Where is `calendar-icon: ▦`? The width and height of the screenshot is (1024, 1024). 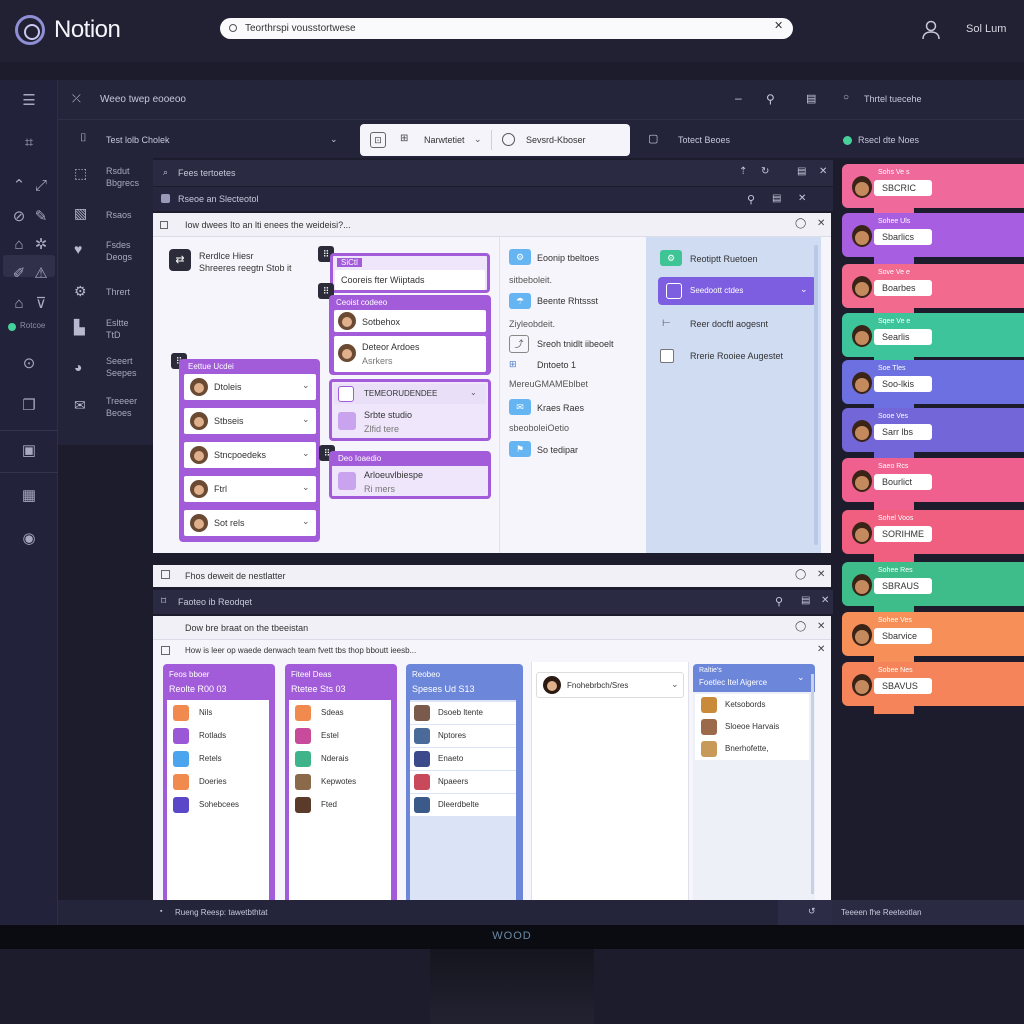
calendar-icon: ▦ is located at coordinates (29, 496).